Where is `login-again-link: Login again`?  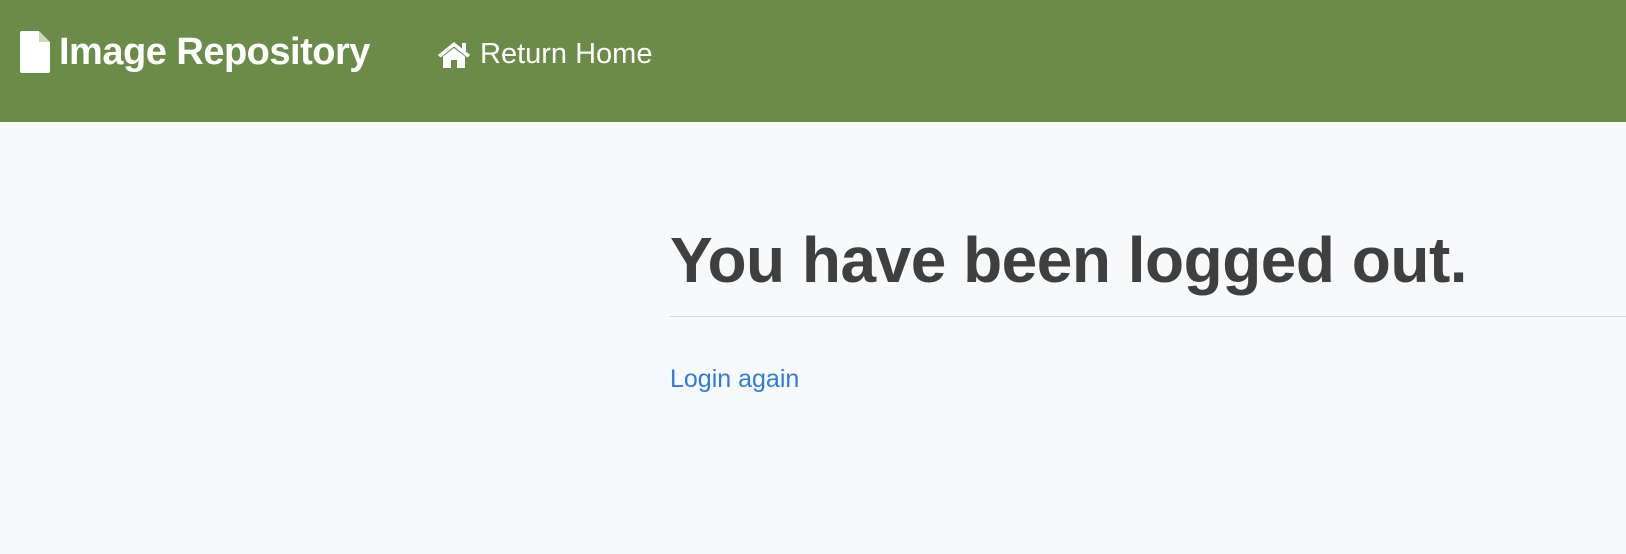
login-again-link: Login again is located at coordinates (734, 379).